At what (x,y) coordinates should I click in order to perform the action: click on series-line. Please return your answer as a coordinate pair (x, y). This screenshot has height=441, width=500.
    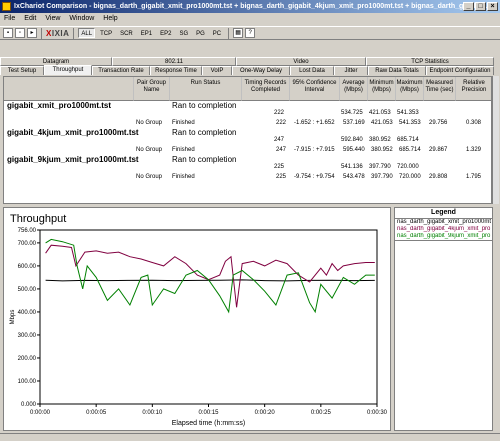
    Looking at the image, I should click on (210, 280).